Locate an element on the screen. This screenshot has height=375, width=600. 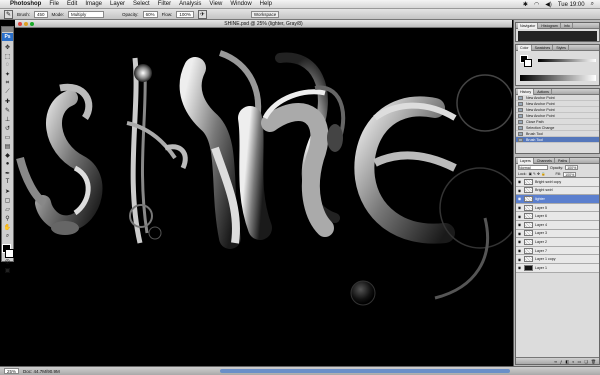
move-tool-icon: ✥ is located at coordinates (7, 47).